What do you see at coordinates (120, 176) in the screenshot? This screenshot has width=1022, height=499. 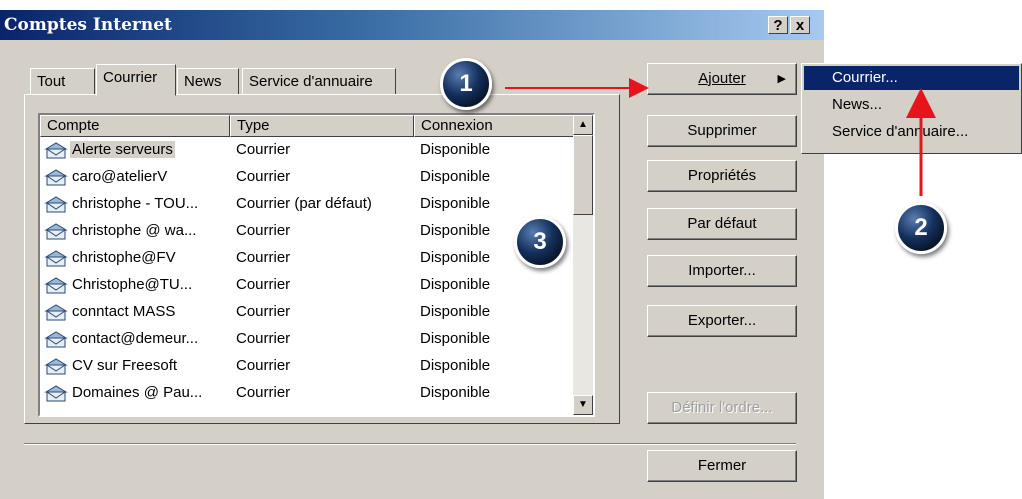 I see `account-name: caro@atelierV` at bounding box center [120, 176].